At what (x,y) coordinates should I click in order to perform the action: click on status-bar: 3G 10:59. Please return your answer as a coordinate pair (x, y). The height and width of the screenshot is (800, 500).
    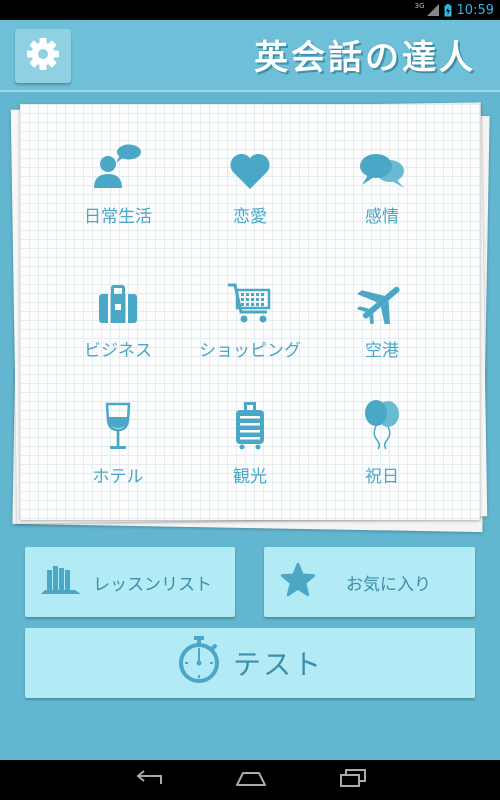
    Looking at the image, I should click on (250, 10).